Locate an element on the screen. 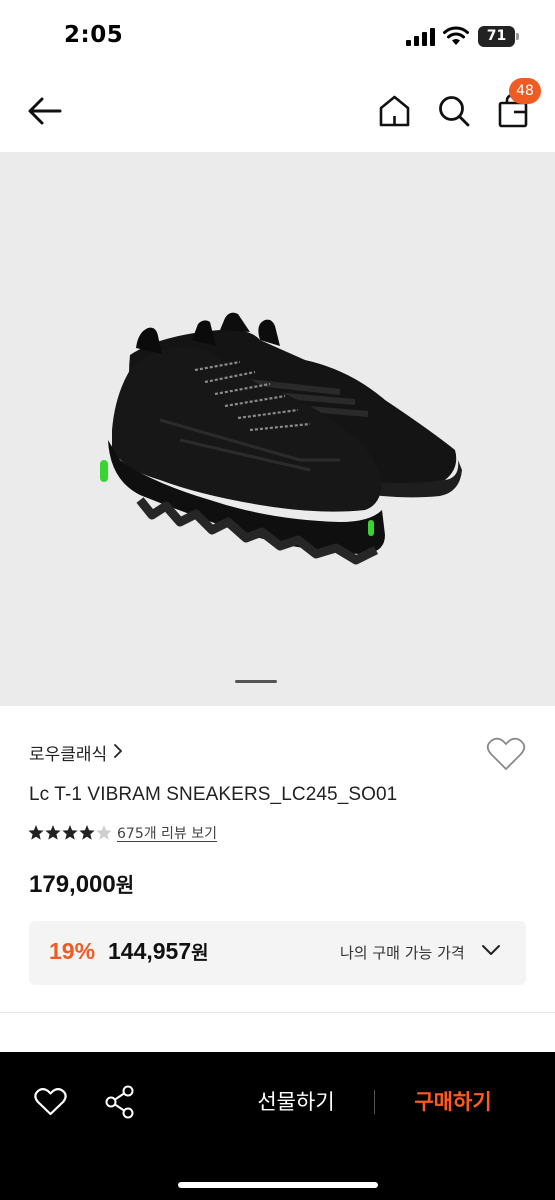 This screenshot has width=555, height=1200. cart-count-badge: 48 is located at coordinates (525, 91).